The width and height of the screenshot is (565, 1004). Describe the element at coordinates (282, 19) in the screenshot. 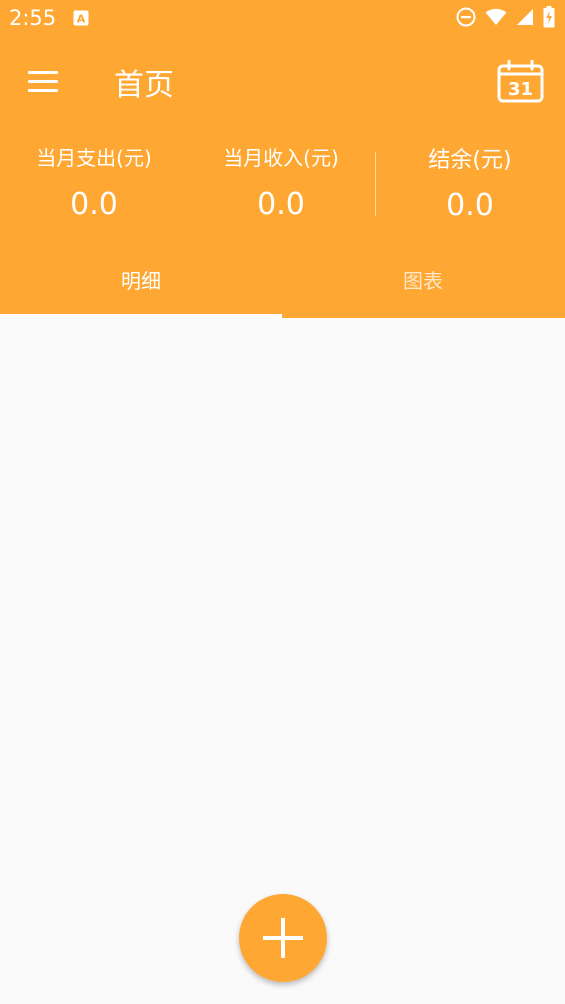

I see `status-bar: 2:55 A` at that location.